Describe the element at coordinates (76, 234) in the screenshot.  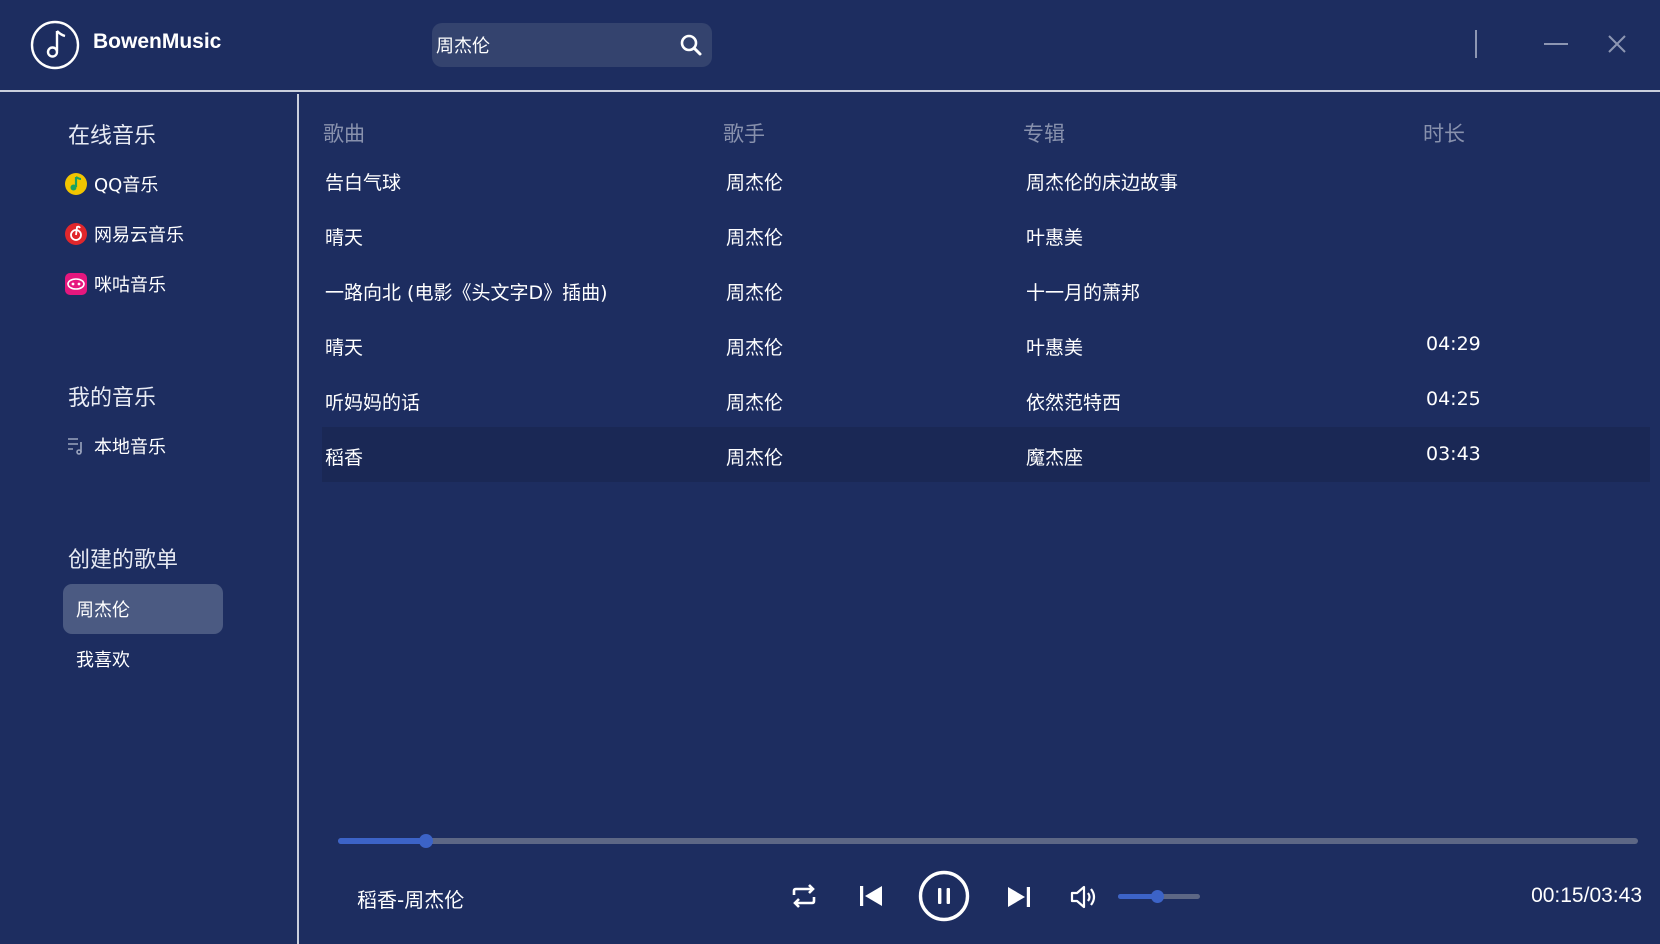
I see `netease-music-icon` at that location.